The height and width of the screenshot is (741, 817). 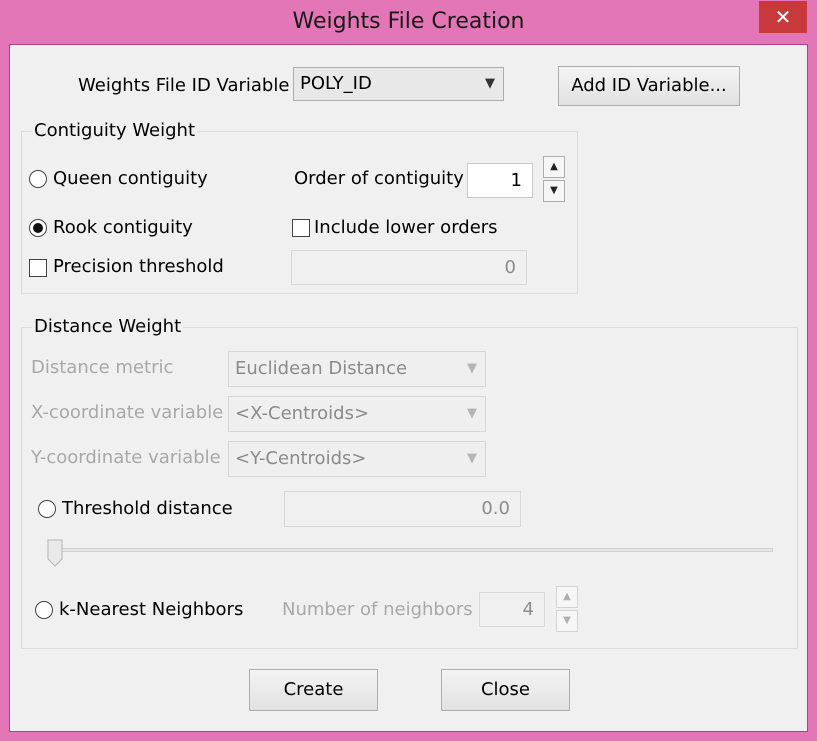 I want to click on k-nearest-neighbors-radio, so click(x=44, y=610).